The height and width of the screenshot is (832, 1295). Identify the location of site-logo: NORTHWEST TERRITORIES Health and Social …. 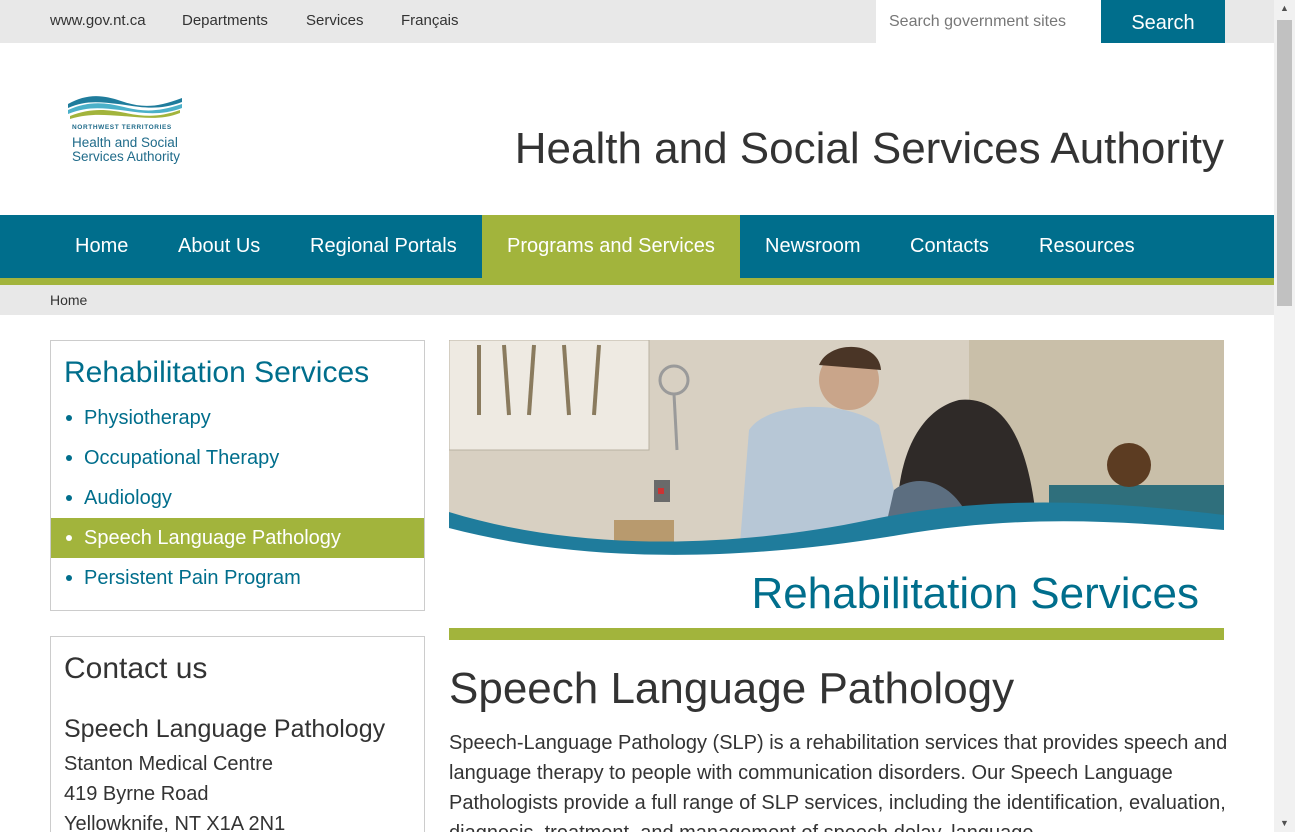
(126, 130).